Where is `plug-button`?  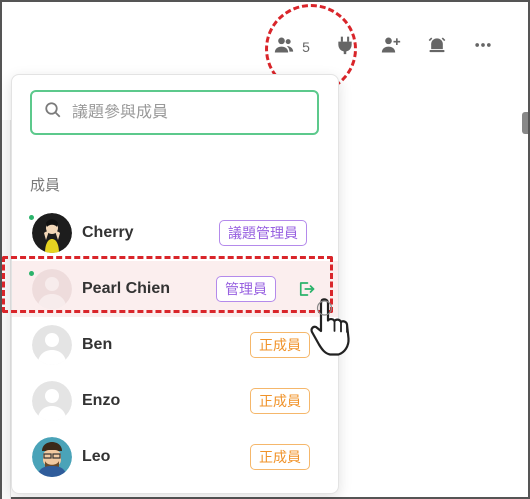
plug-button is located at coordinates (345, 47).